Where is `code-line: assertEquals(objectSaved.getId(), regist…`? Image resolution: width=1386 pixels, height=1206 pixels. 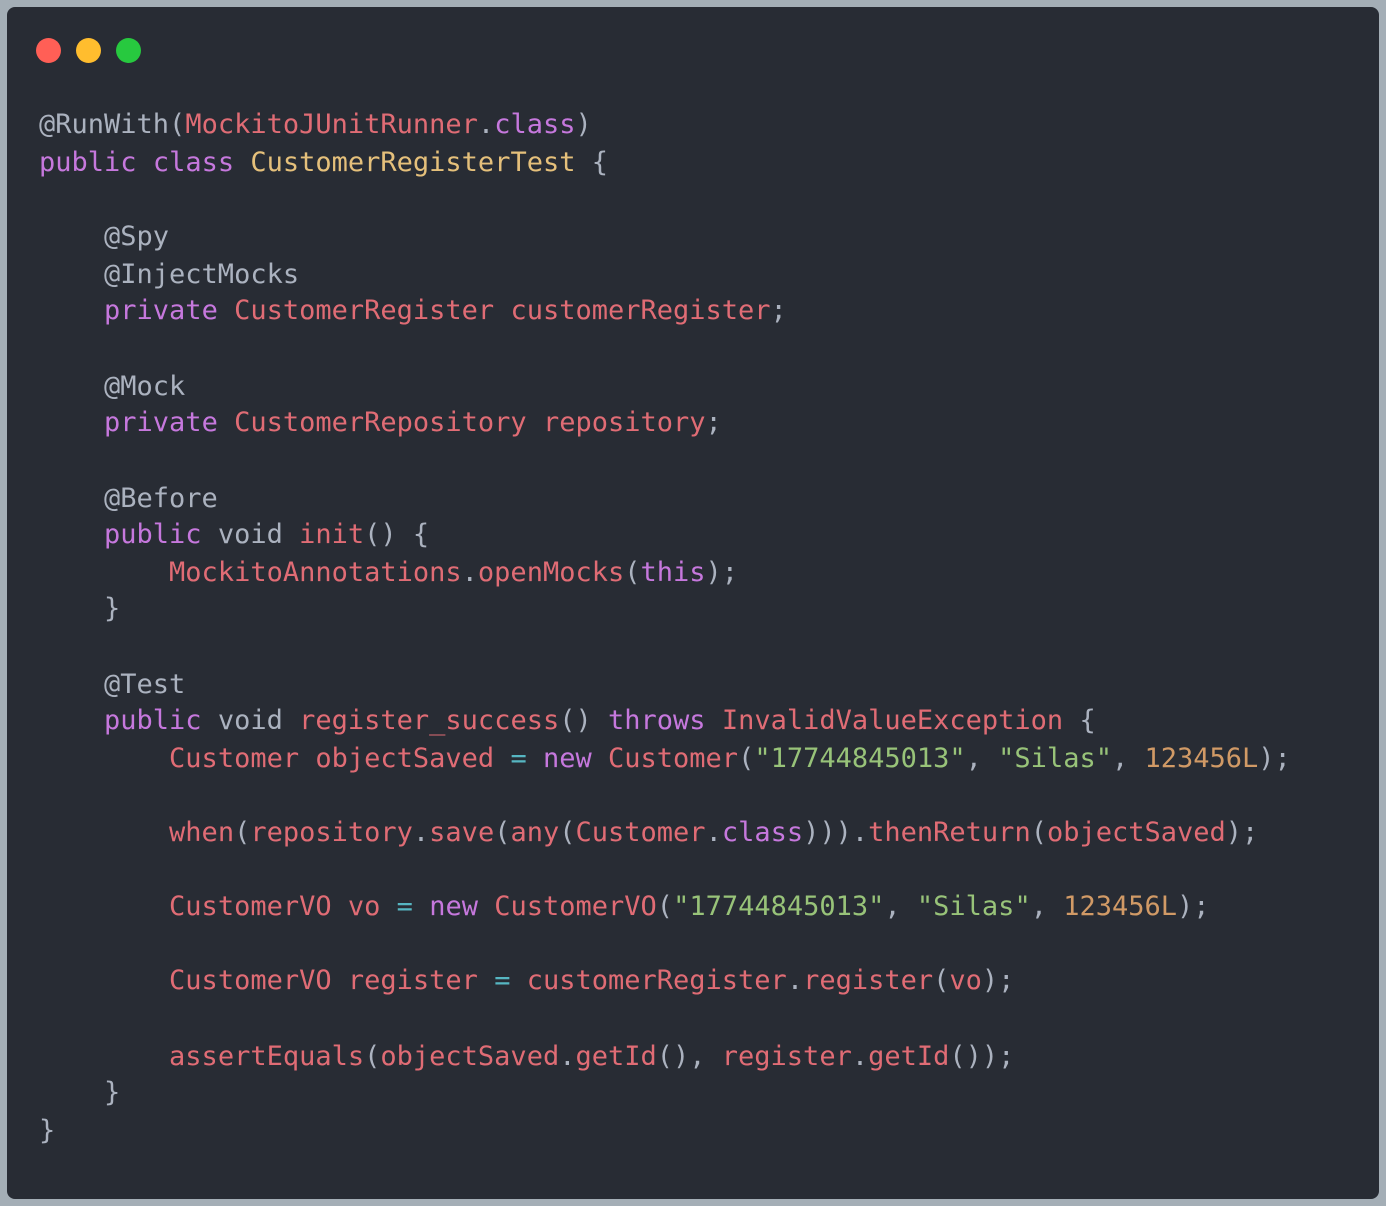
code-line: assertEquals(objectSaved.getId(), regist… is located at coordinates (526, 1057).